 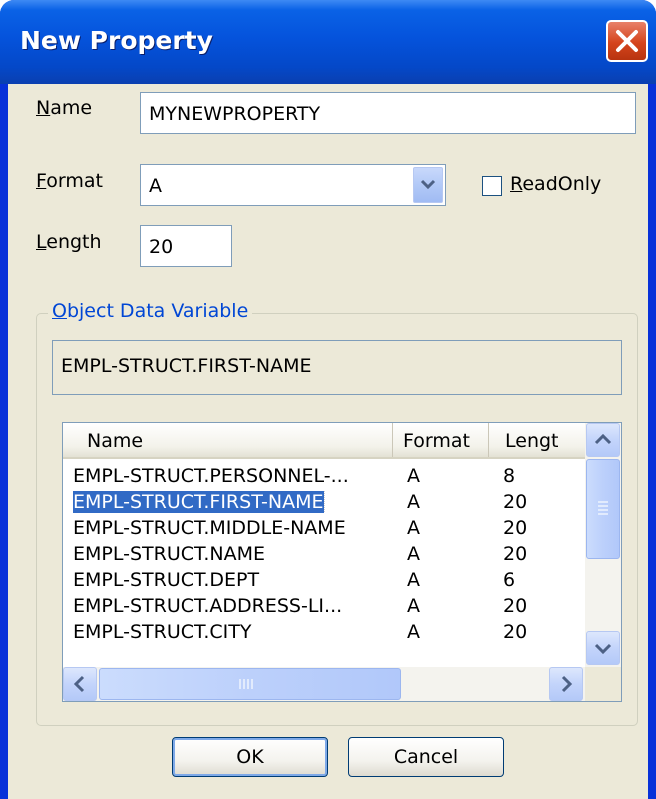 I want to click on list-item-name: EMPL-STRUCT.DEPT, so click(x=166, y=580).